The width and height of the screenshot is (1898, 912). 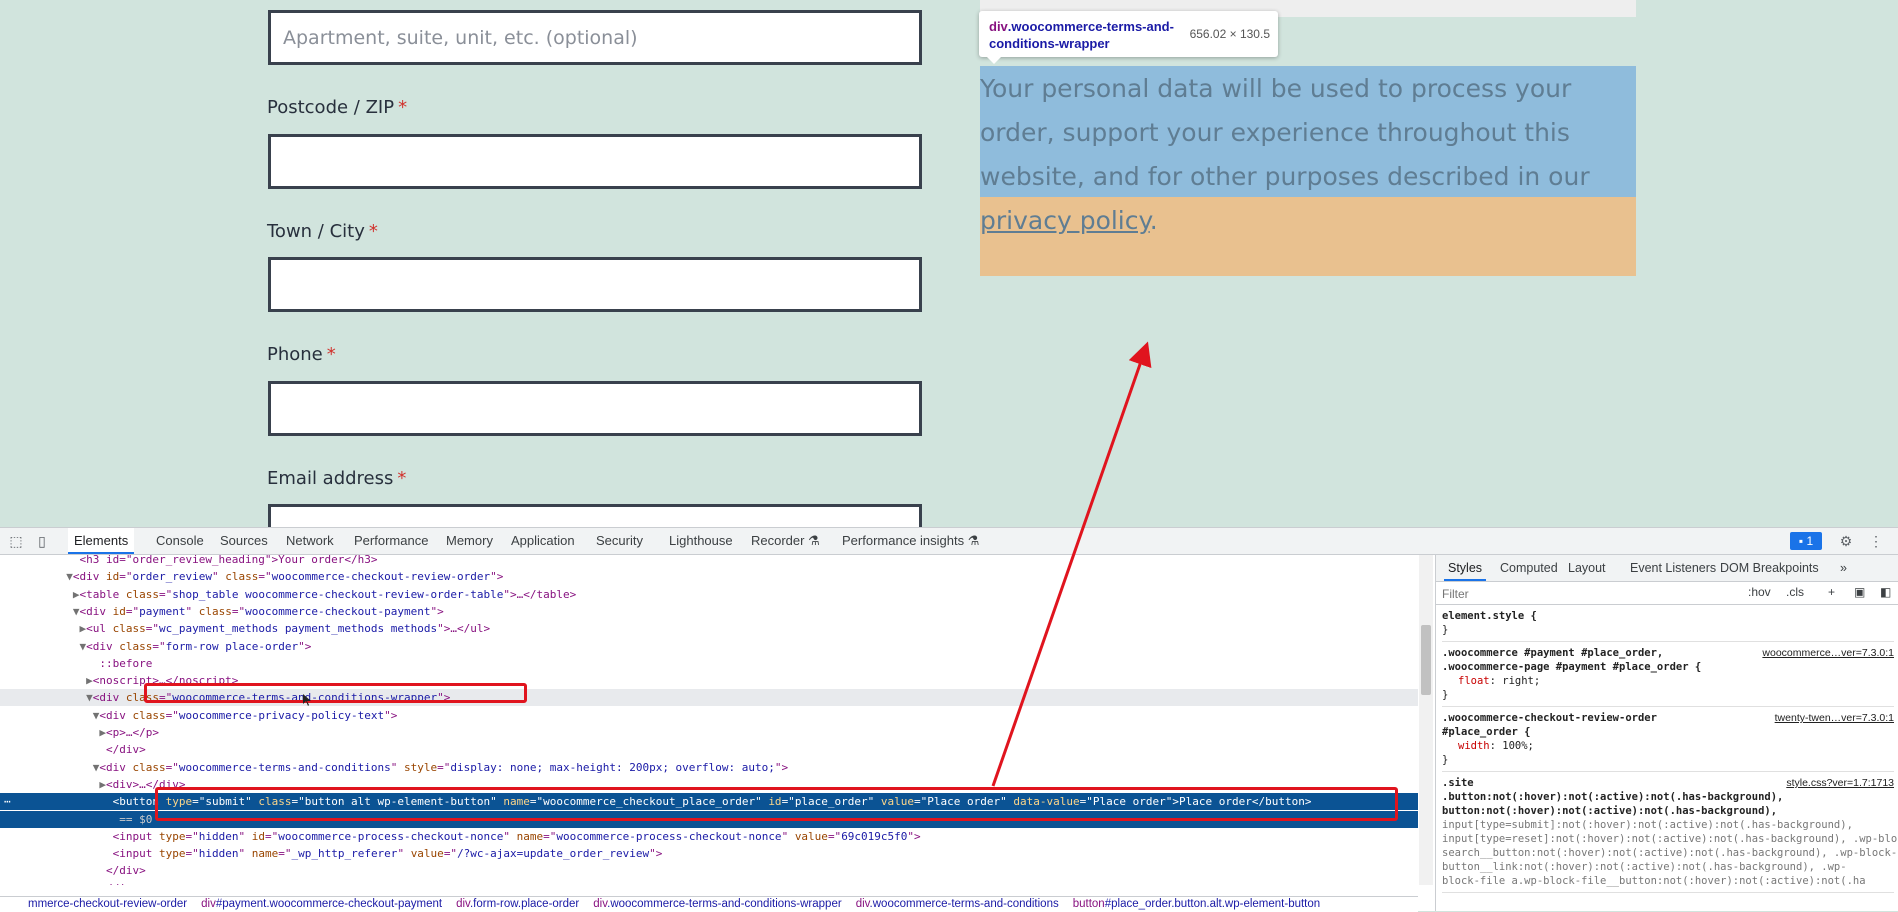 I want to click on annotation-box-wrapper-div, so click(x=335, y=693).